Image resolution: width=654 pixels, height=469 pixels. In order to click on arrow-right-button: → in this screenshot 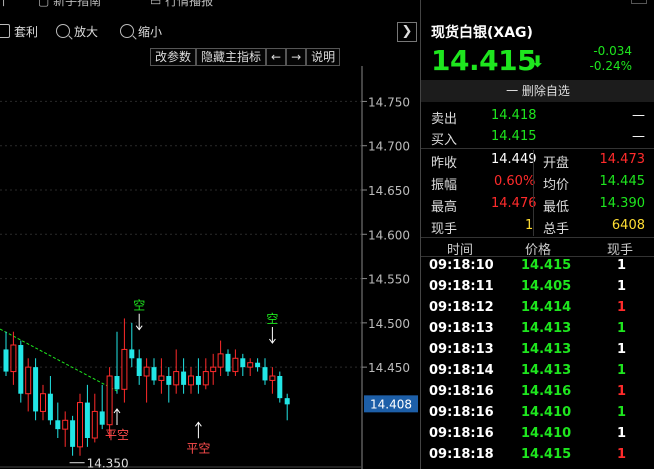, I will do `click(296, 57)`.